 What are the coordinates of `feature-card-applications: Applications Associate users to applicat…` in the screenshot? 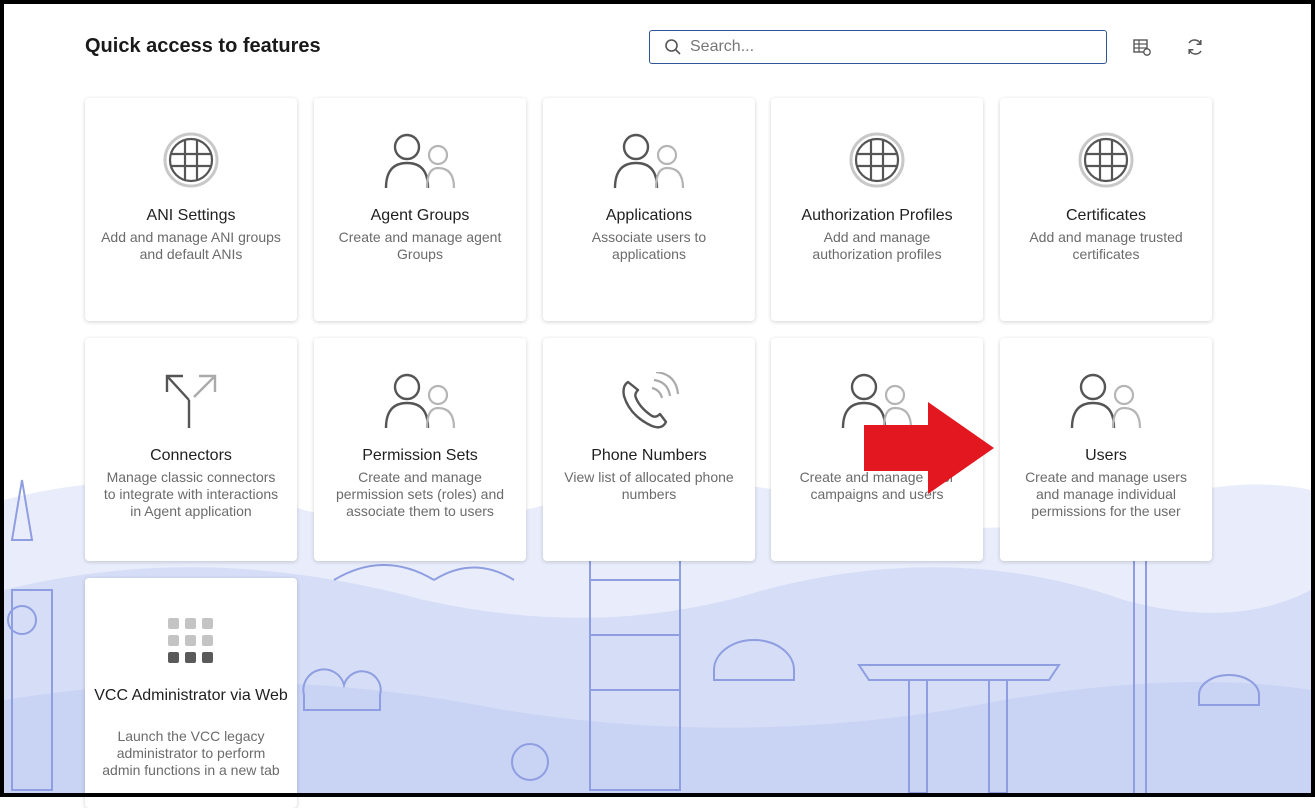 It's located at (649, 209).